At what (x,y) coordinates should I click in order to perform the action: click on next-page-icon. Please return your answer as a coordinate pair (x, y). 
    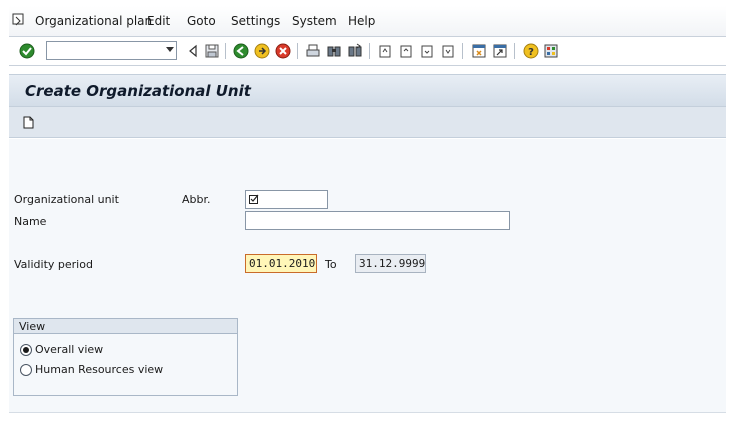
    Looking at the image, I should click on (427, 51).